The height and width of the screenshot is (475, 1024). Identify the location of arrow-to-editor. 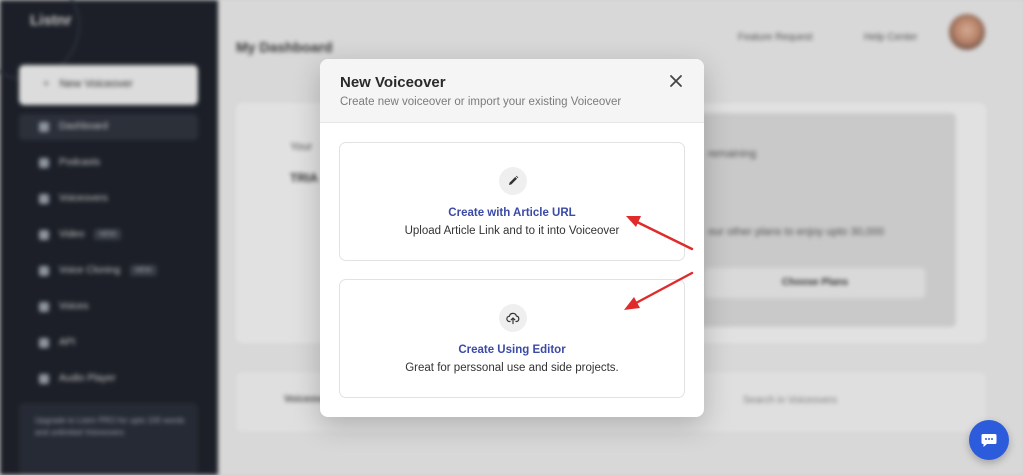
(659, 290).